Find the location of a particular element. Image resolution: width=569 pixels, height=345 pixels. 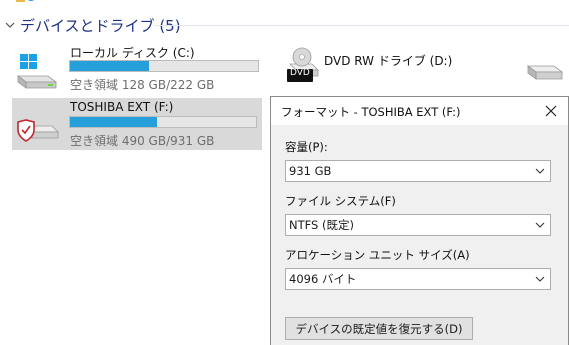

group-divider is located at coordinates (361, 25).